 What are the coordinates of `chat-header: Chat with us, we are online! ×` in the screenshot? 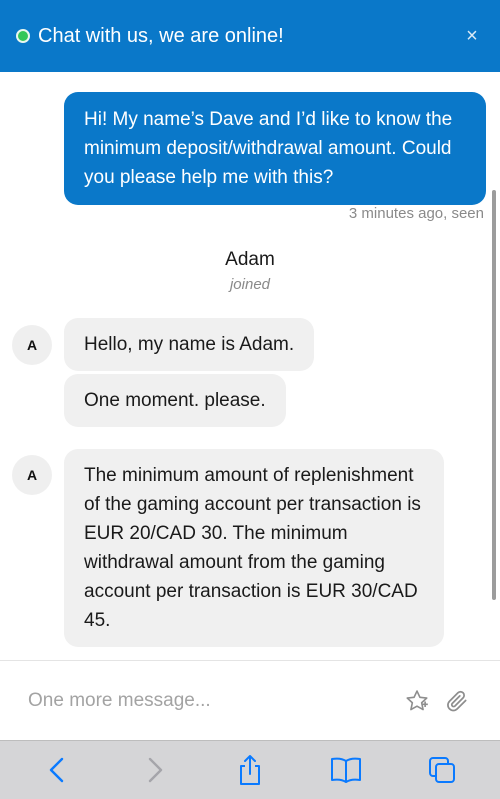 It's located at (250, 36).